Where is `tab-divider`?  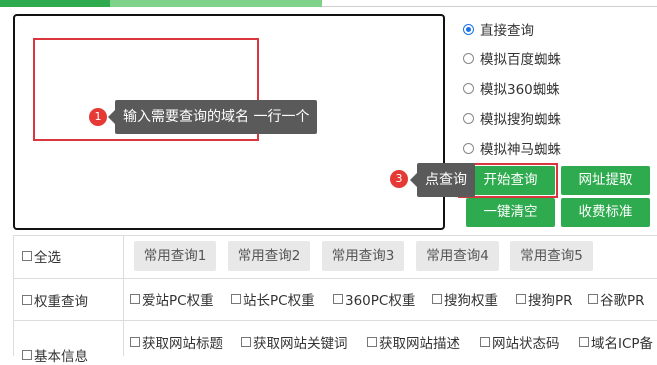 tab-divider is located at coordinates (489, 6).